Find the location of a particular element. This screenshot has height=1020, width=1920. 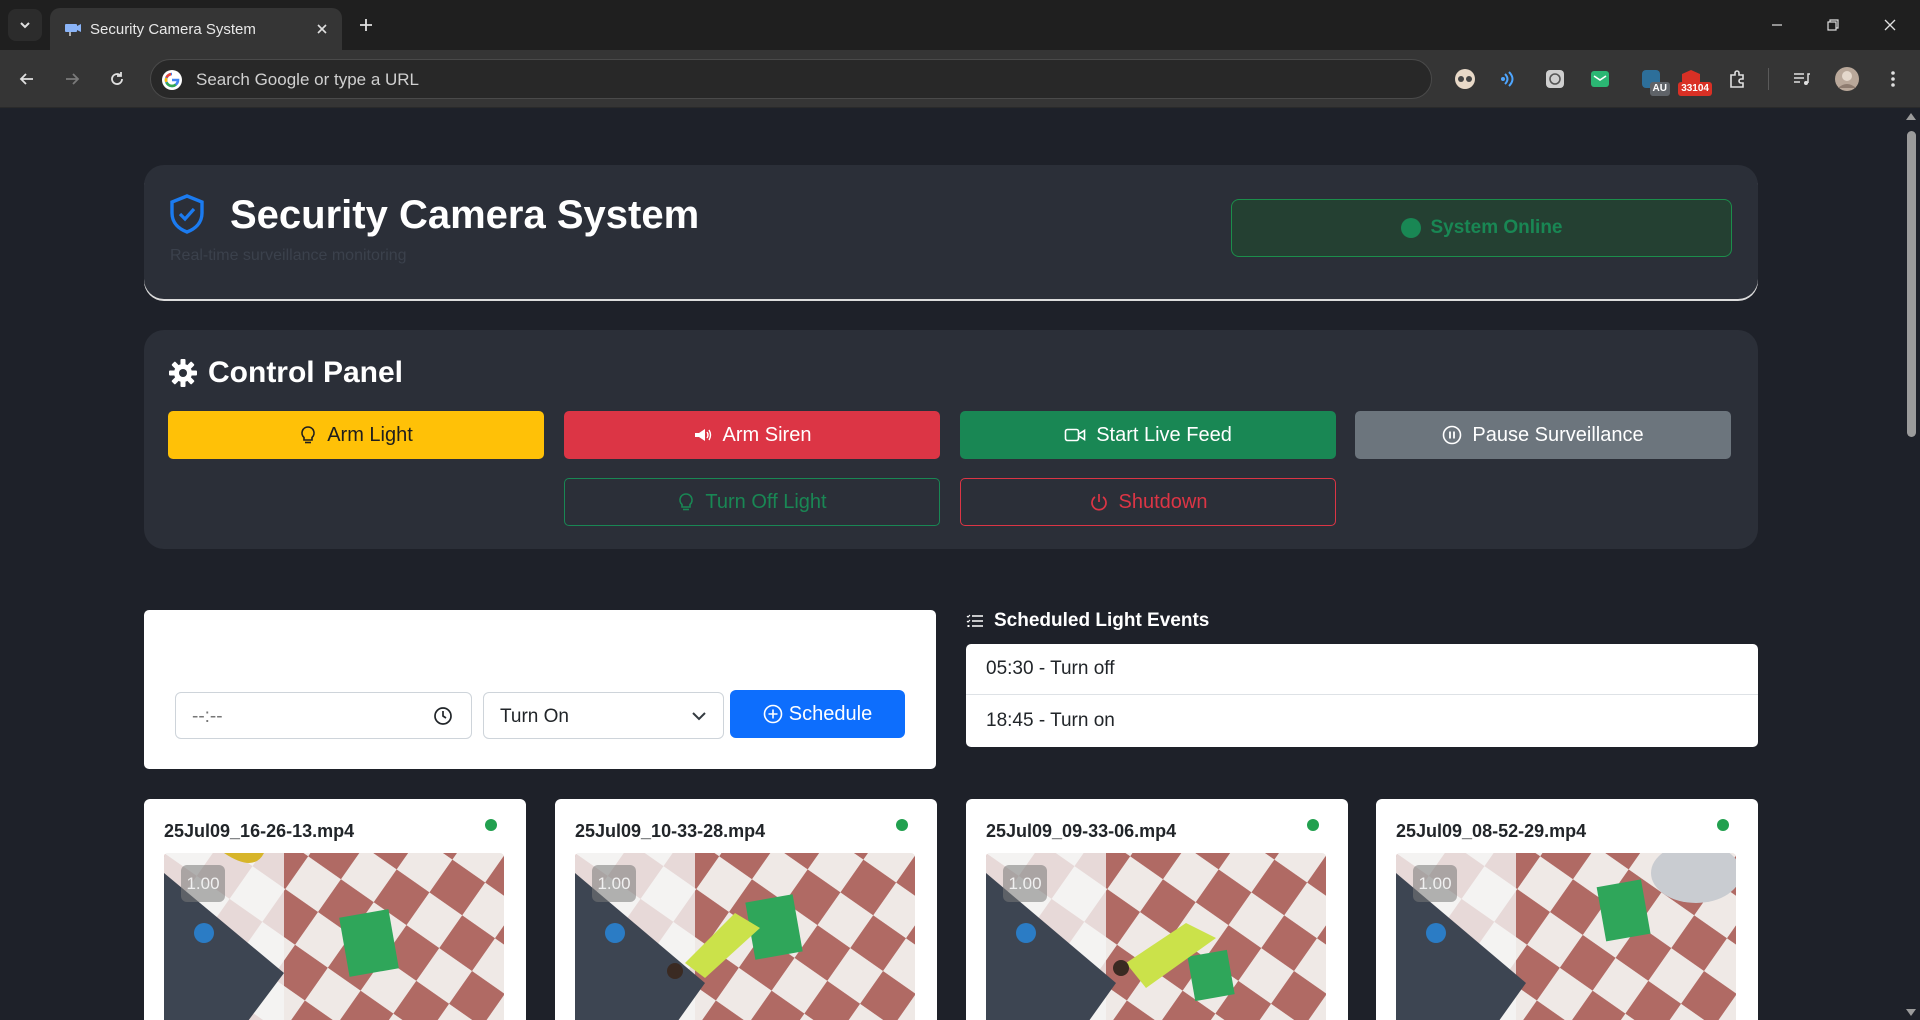

power-icon is located at coordinates (1098, 502).